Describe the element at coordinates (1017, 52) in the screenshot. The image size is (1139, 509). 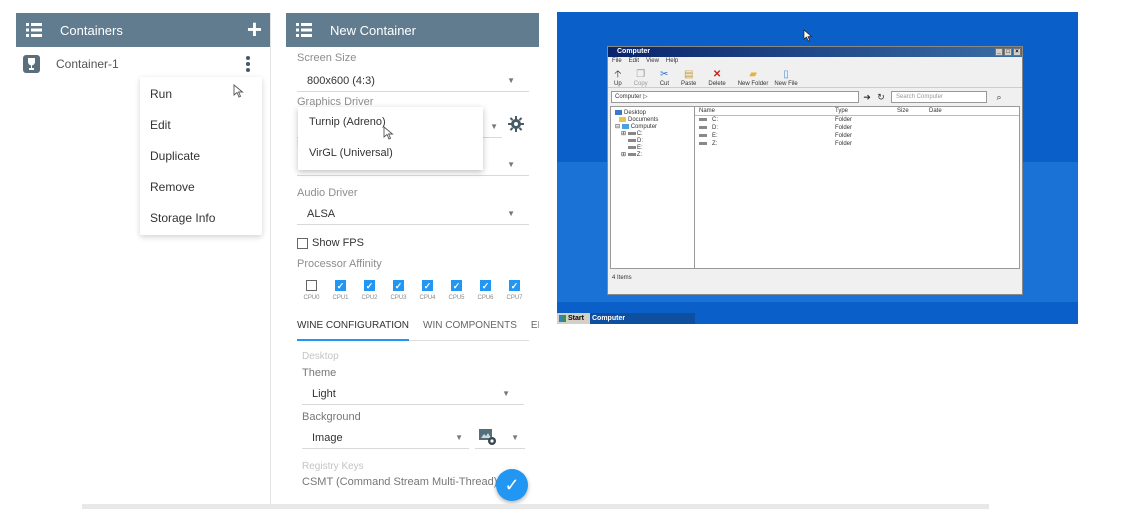
I see `close-icon: ×` at that location.